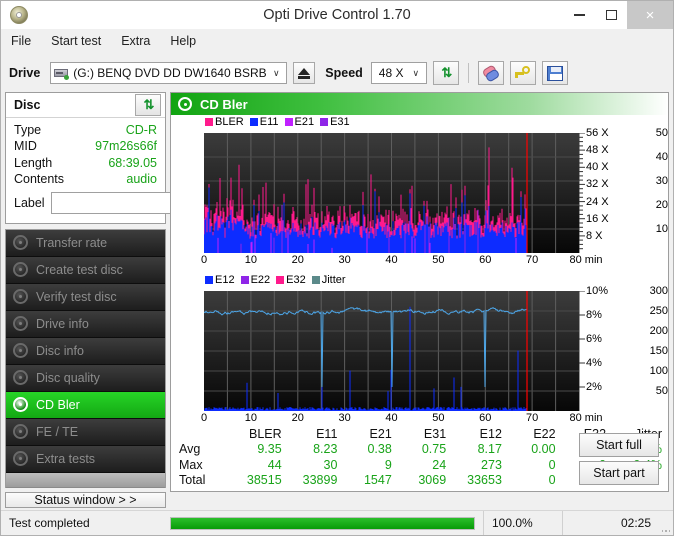 The height and width of the screenshot is (536, 674). I want to click on stats-cell: 9, so click(388, 464).